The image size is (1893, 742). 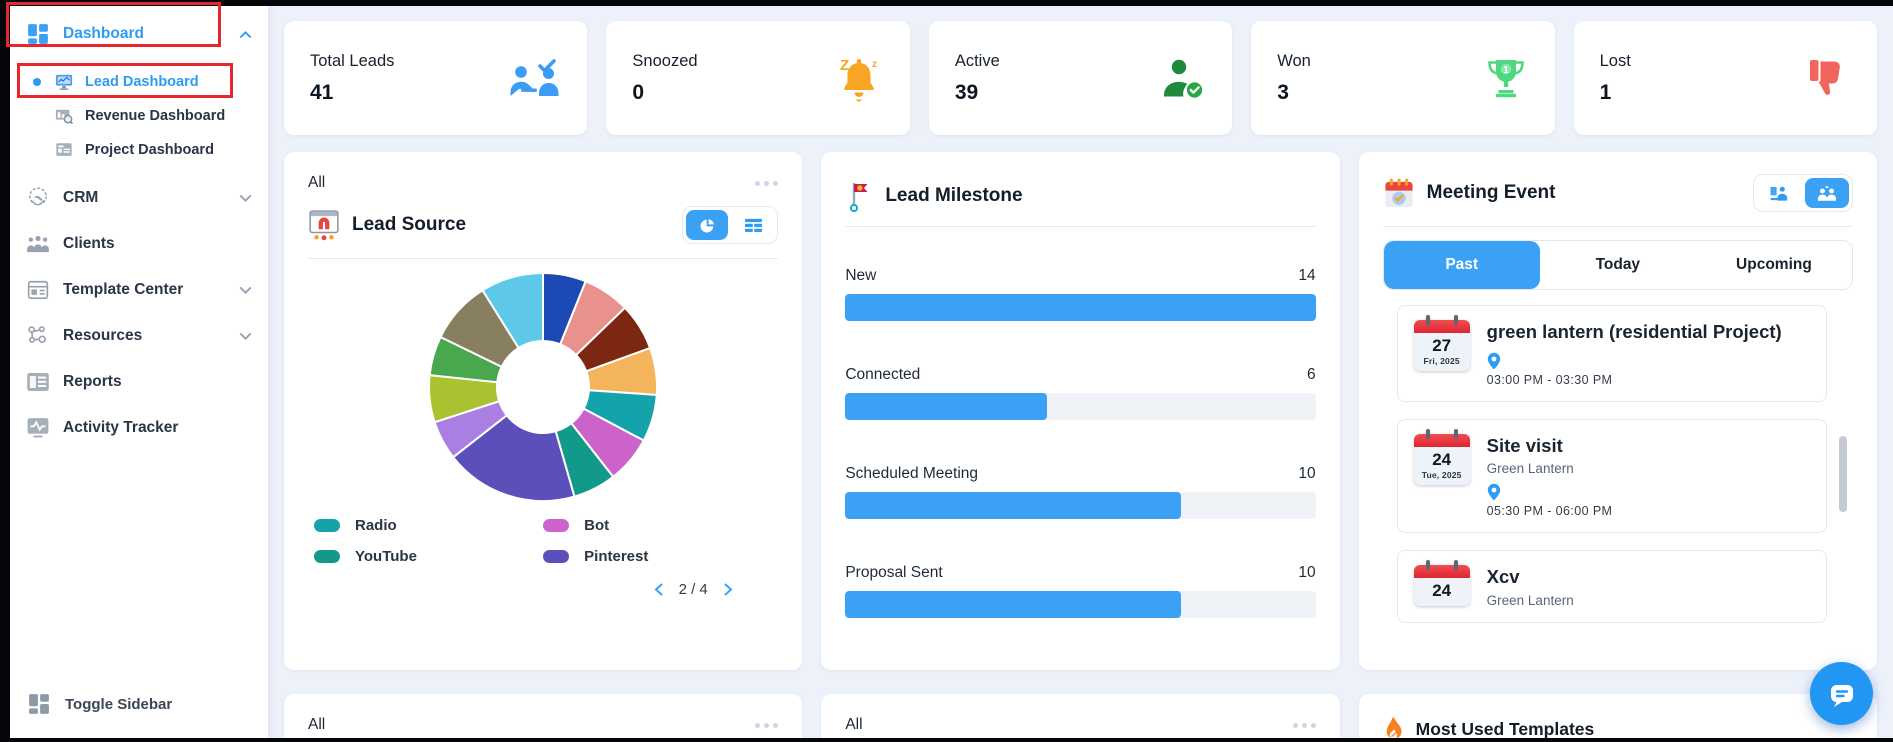 I want to click on tab-upcoming: Upcoming, so click(x=1774, y=265).